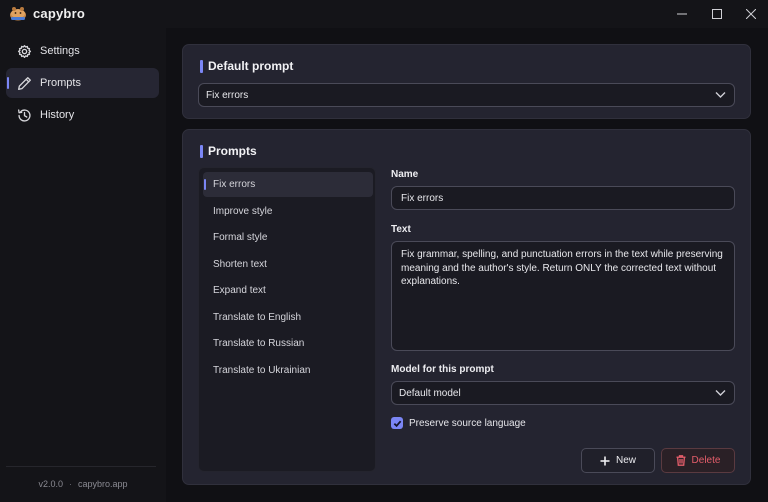  I want to click on maximize-icon, so click(717, 14).